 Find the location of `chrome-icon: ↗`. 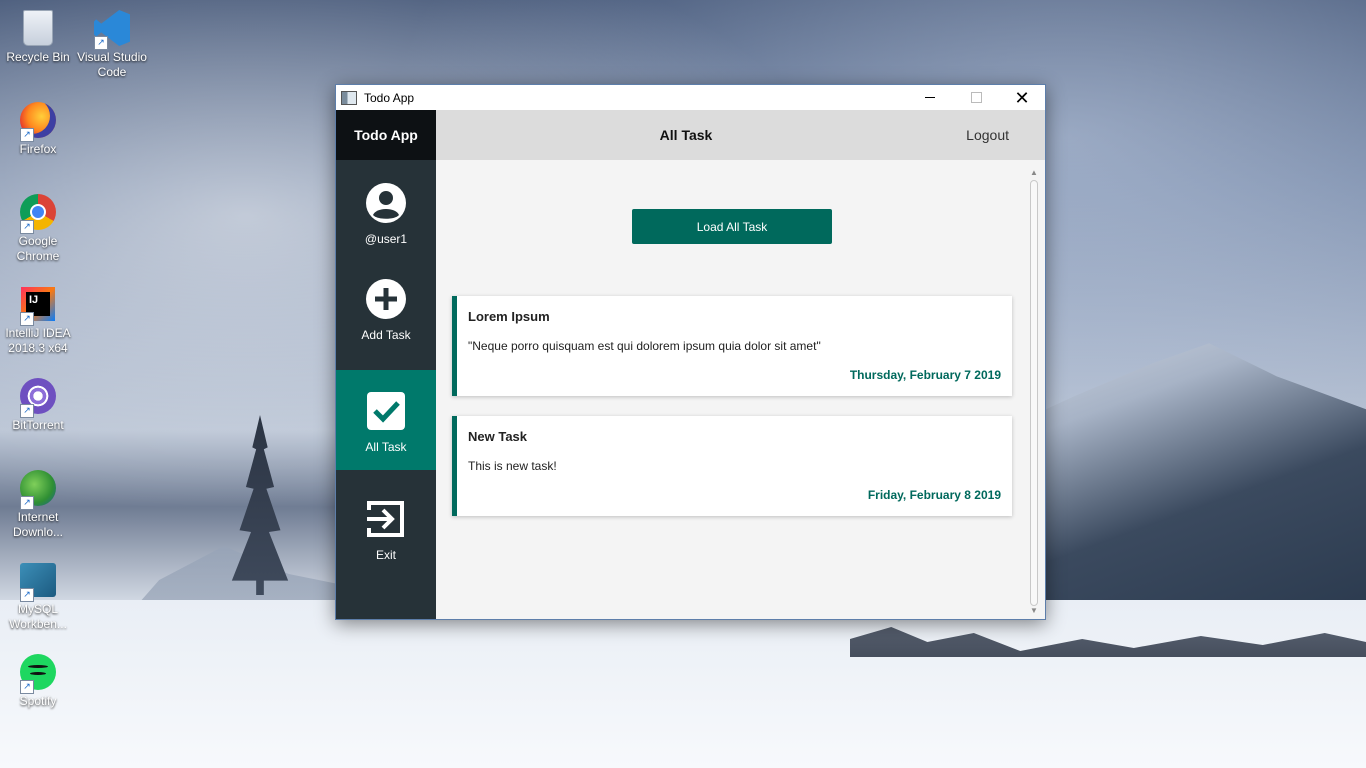

chrome-icon: ↗ is located at coordinates (38, 213).